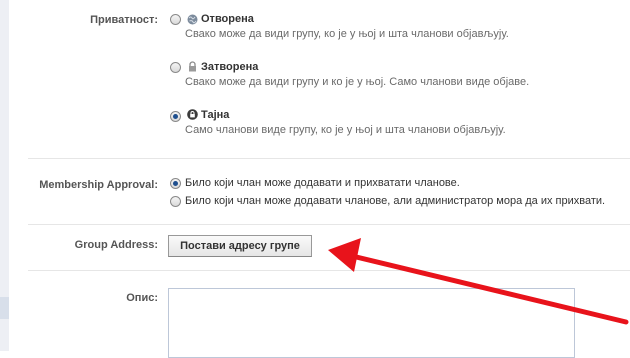 This screenshot has width=630, height=358. I want to click on privacy-label: Приватност:, so click(124, 20).